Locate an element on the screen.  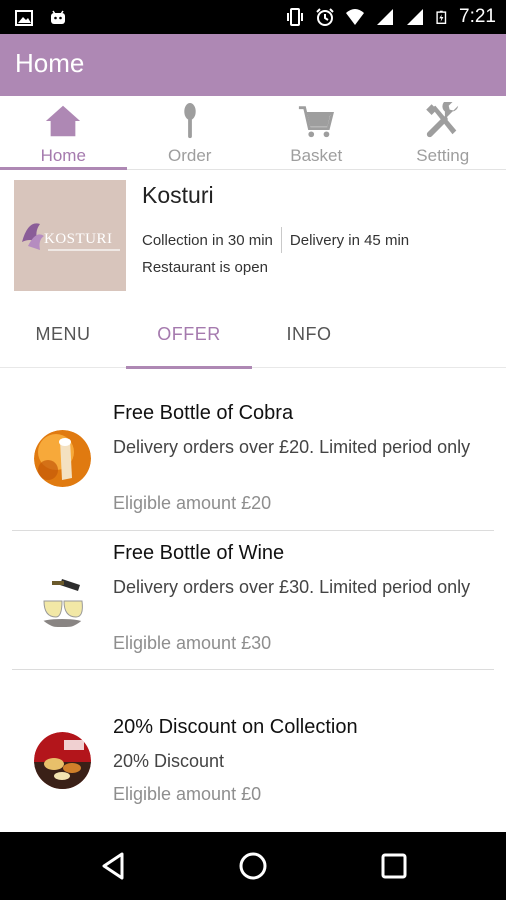
cart-icon is located at coordinates (317, 122).